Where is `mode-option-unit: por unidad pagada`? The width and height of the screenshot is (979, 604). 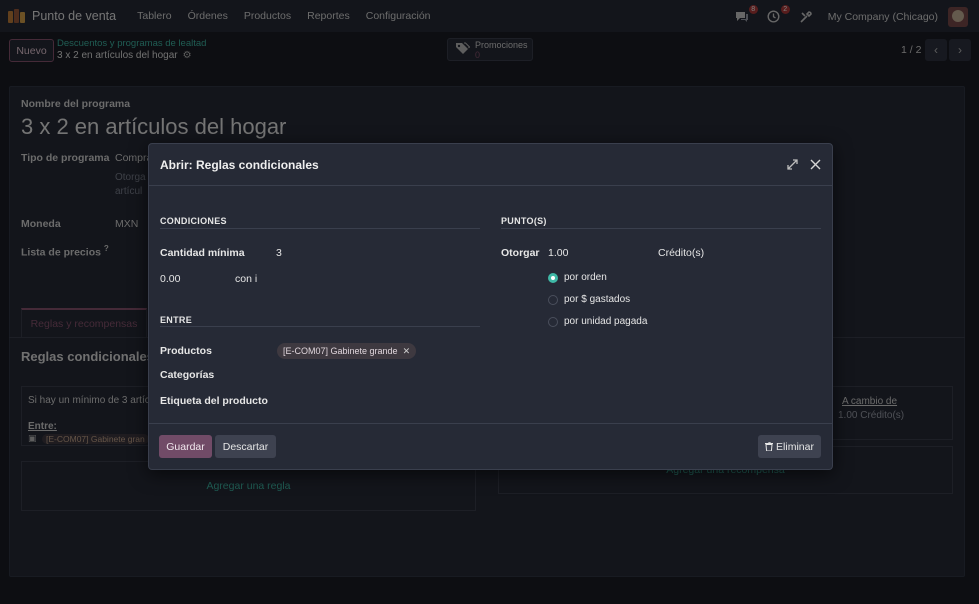
mode-option-unit: por unidad pagada is located at coordinates (597, 321).